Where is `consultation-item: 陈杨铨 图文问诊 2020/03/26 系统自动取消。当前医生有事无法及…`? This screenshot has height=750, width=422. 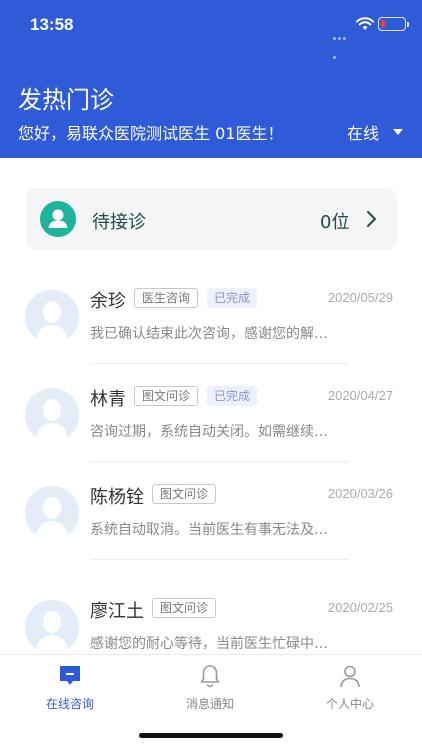
consultation-item: 陈杨铨 图文问诊 2020/03/26 系统自动取消。当前医生有事无法及… is located at coordinates (211, 513).